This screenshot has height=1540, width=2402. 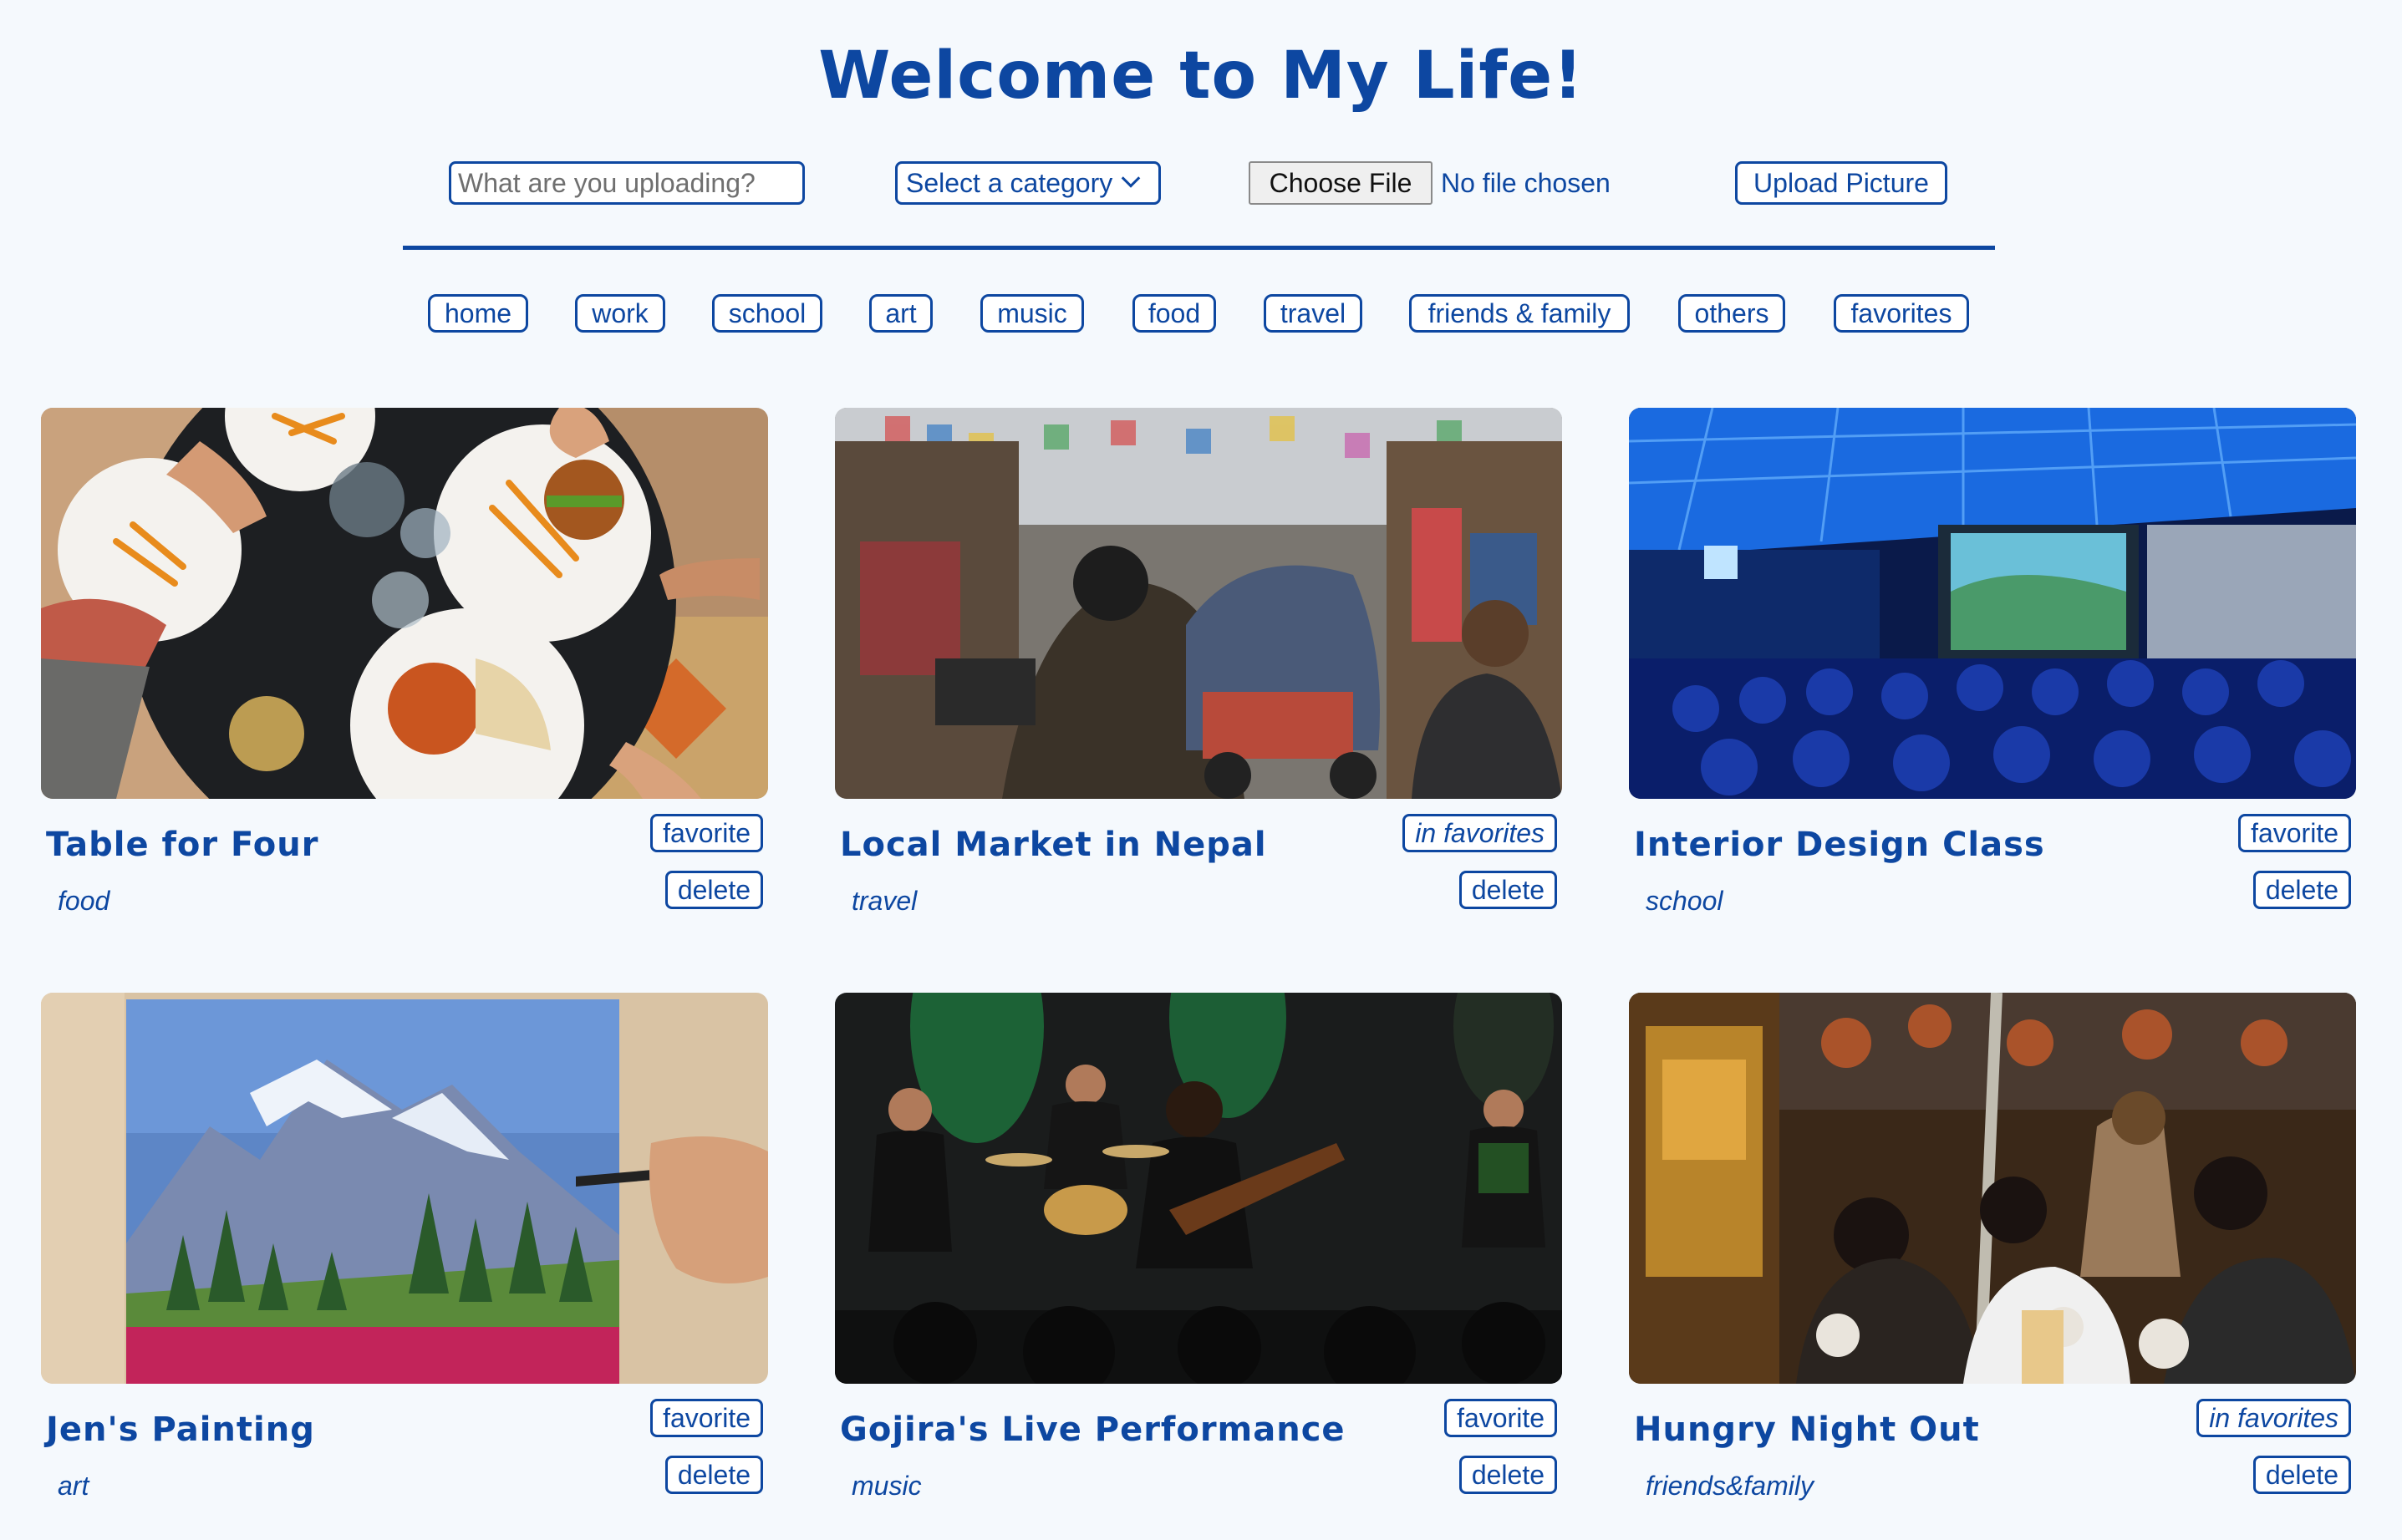 What do you see at coordinates (1198, 603) in the screenshot?
I see `photo-local-market-in-nepal` at bounding box center [1198, 603].